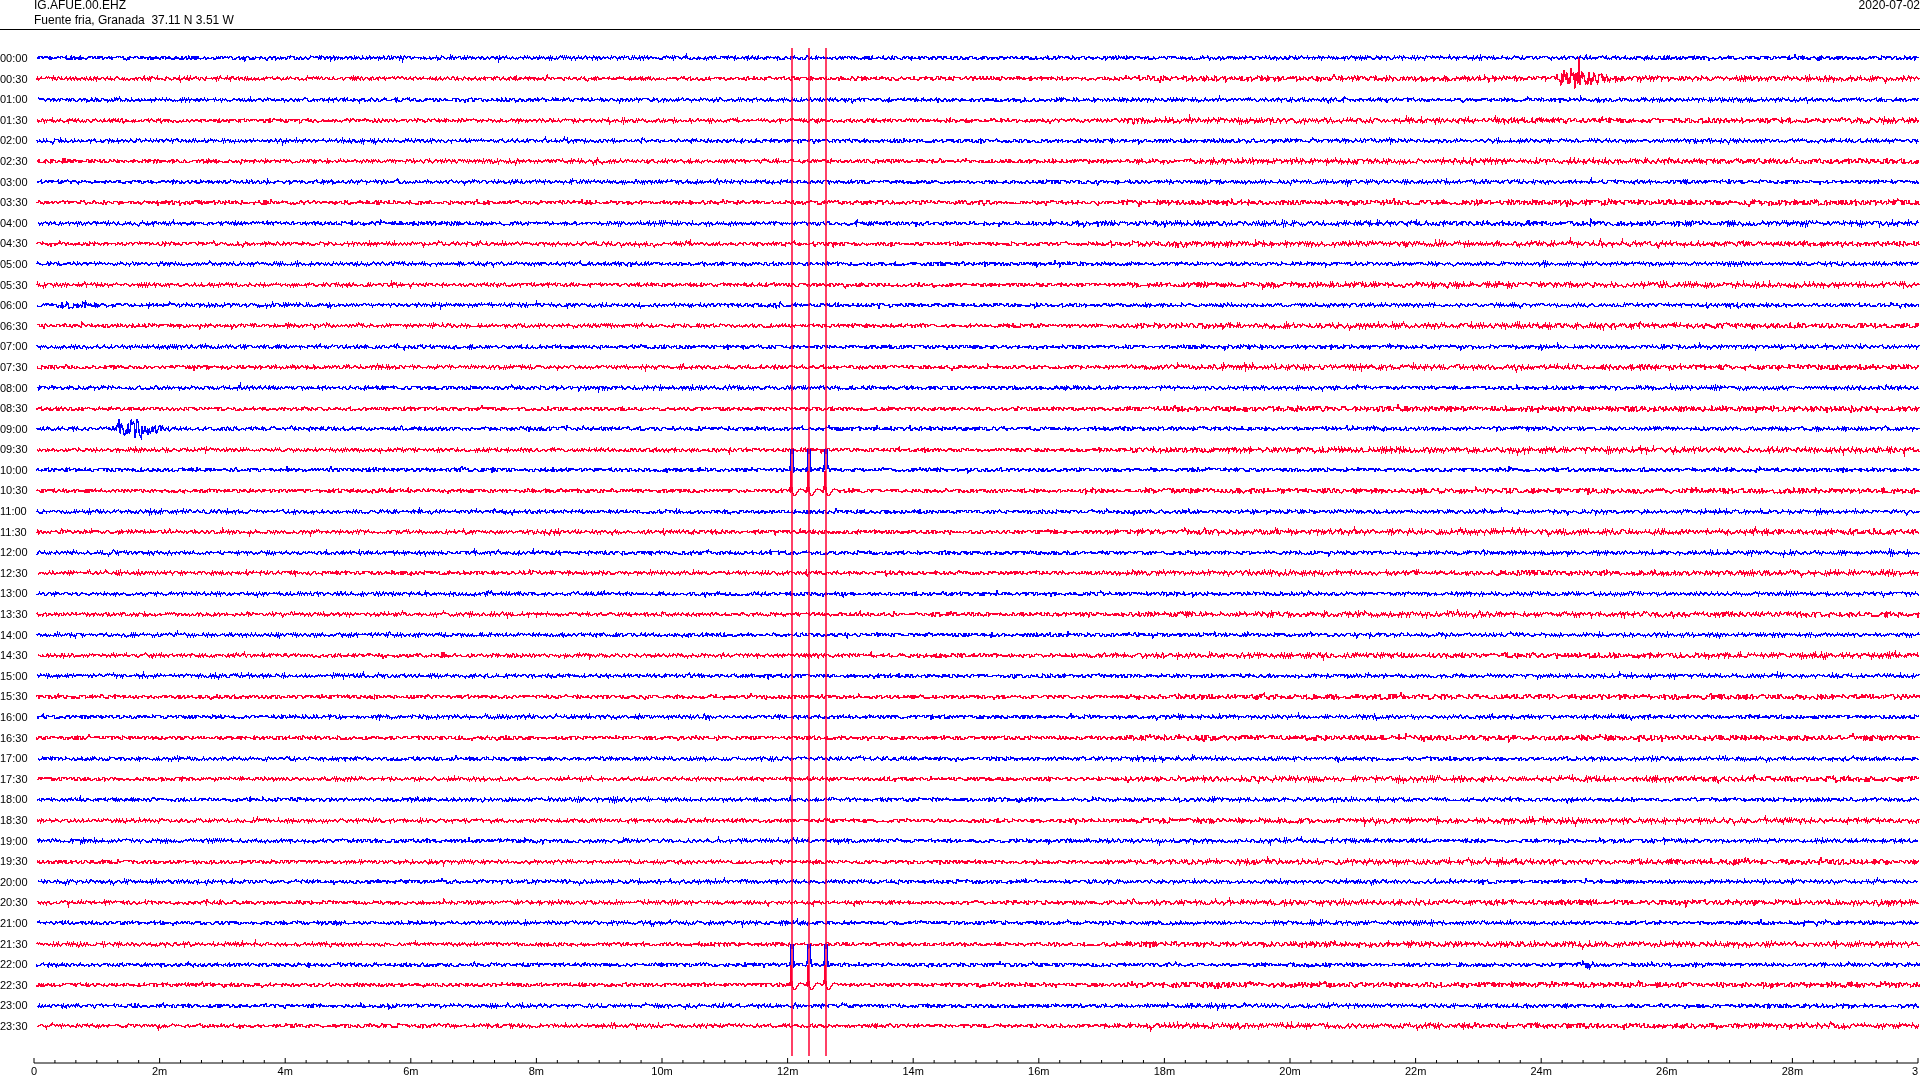 The image size is (1920, 1080). Describe the element at coordinates (14, 182) in the screenshot. I see `time-label: 03:00` at that location.